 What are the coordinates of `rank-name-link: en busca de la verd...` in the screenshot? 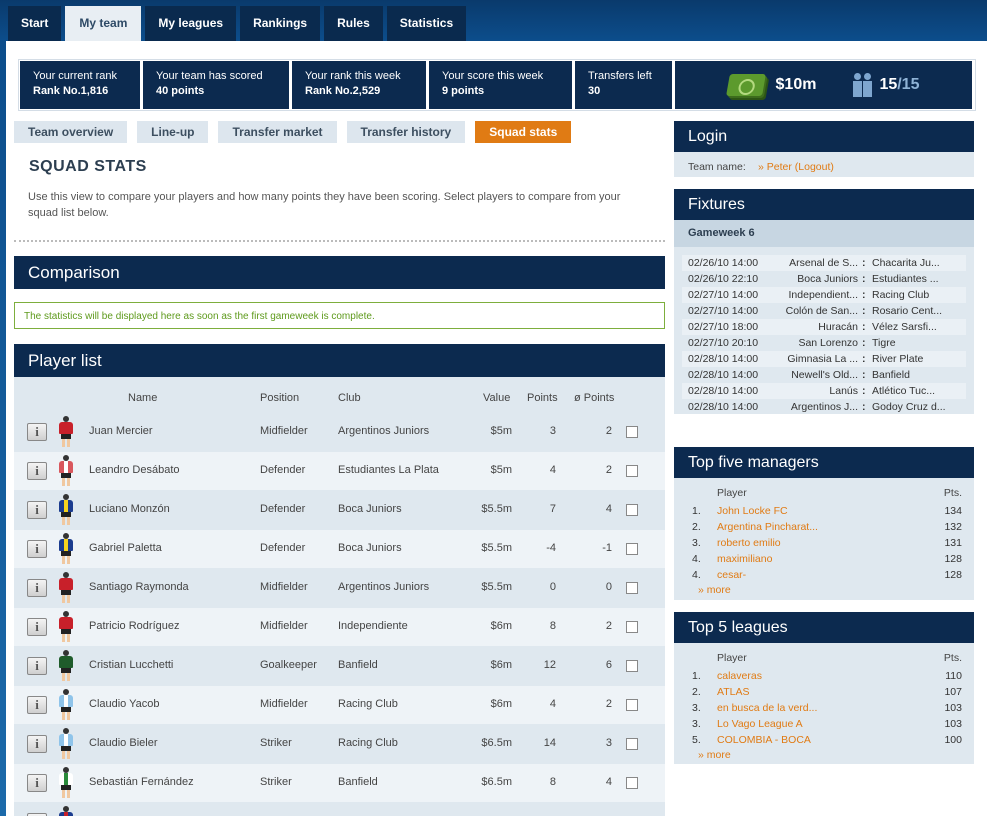 It's located at (767, 708).